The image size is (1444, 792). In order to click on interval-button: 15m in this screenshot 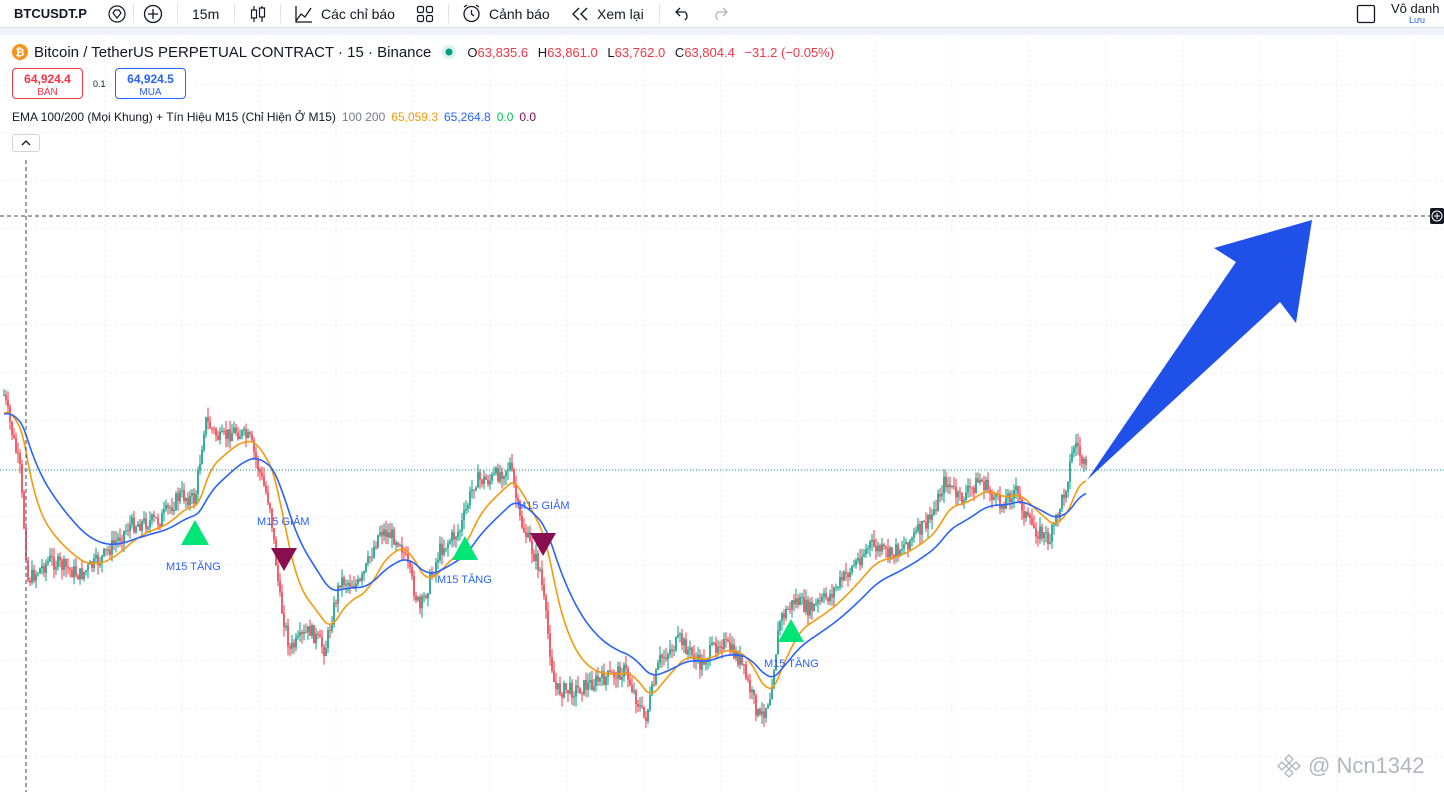, I will do `click(205, 13)`.